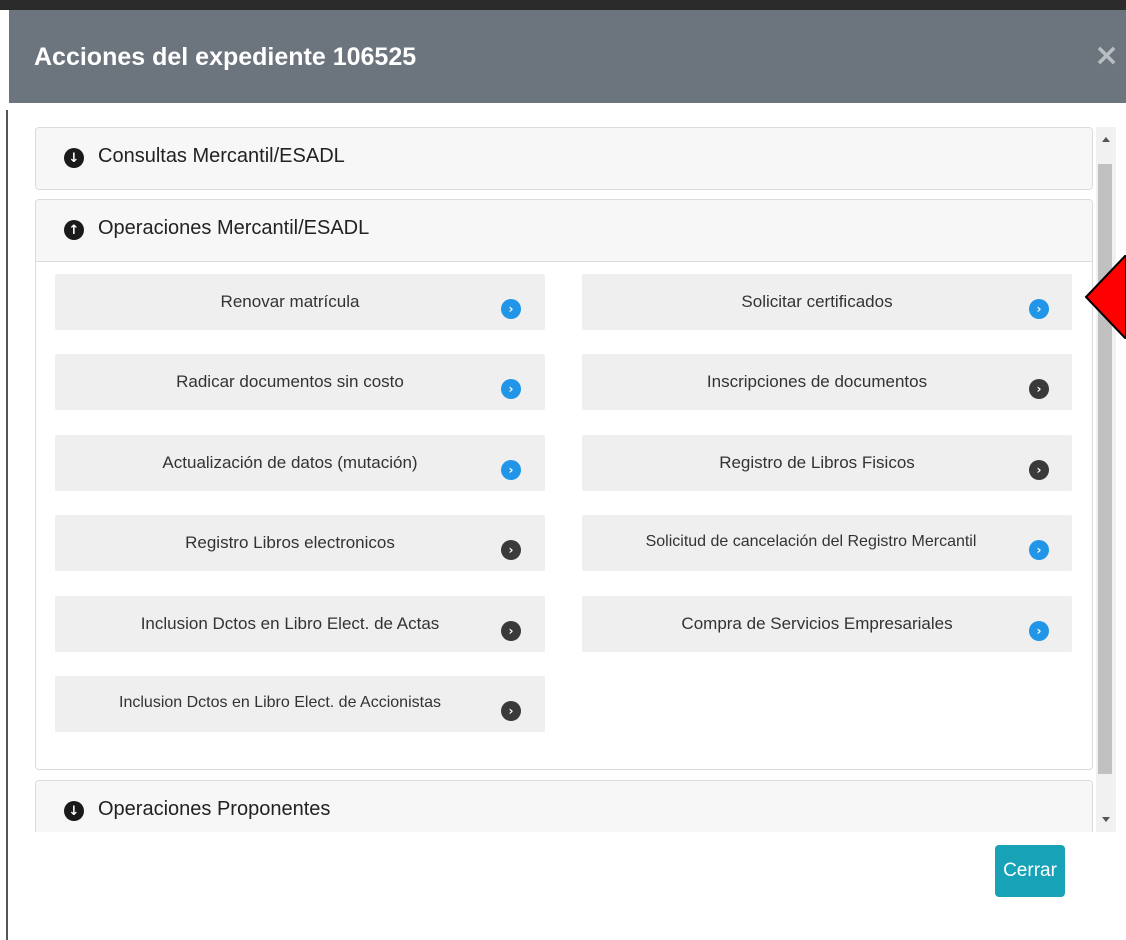 Image resolution: width=1126 pixels, height=940 pixels. Describe the element at coordinates (7, 525) in the screenshot. I see `page-left-edge` at that location.